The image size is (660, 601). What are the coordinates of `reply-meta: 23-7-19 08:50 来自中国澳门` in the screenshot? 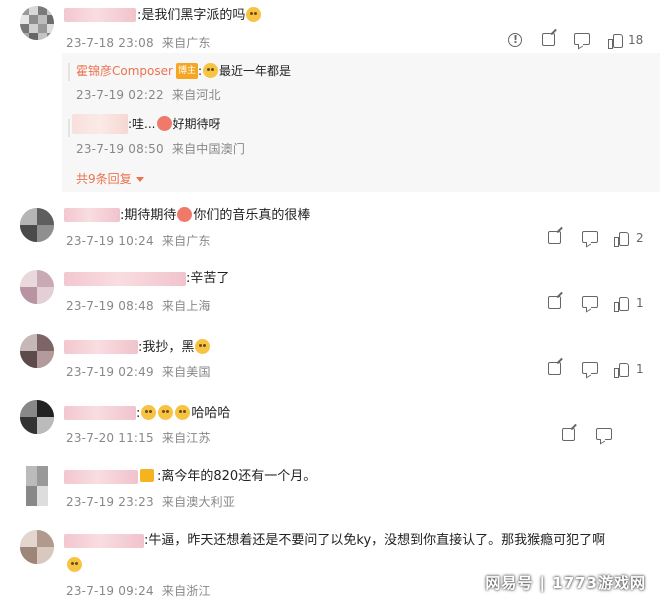 It's located at (161, 149).